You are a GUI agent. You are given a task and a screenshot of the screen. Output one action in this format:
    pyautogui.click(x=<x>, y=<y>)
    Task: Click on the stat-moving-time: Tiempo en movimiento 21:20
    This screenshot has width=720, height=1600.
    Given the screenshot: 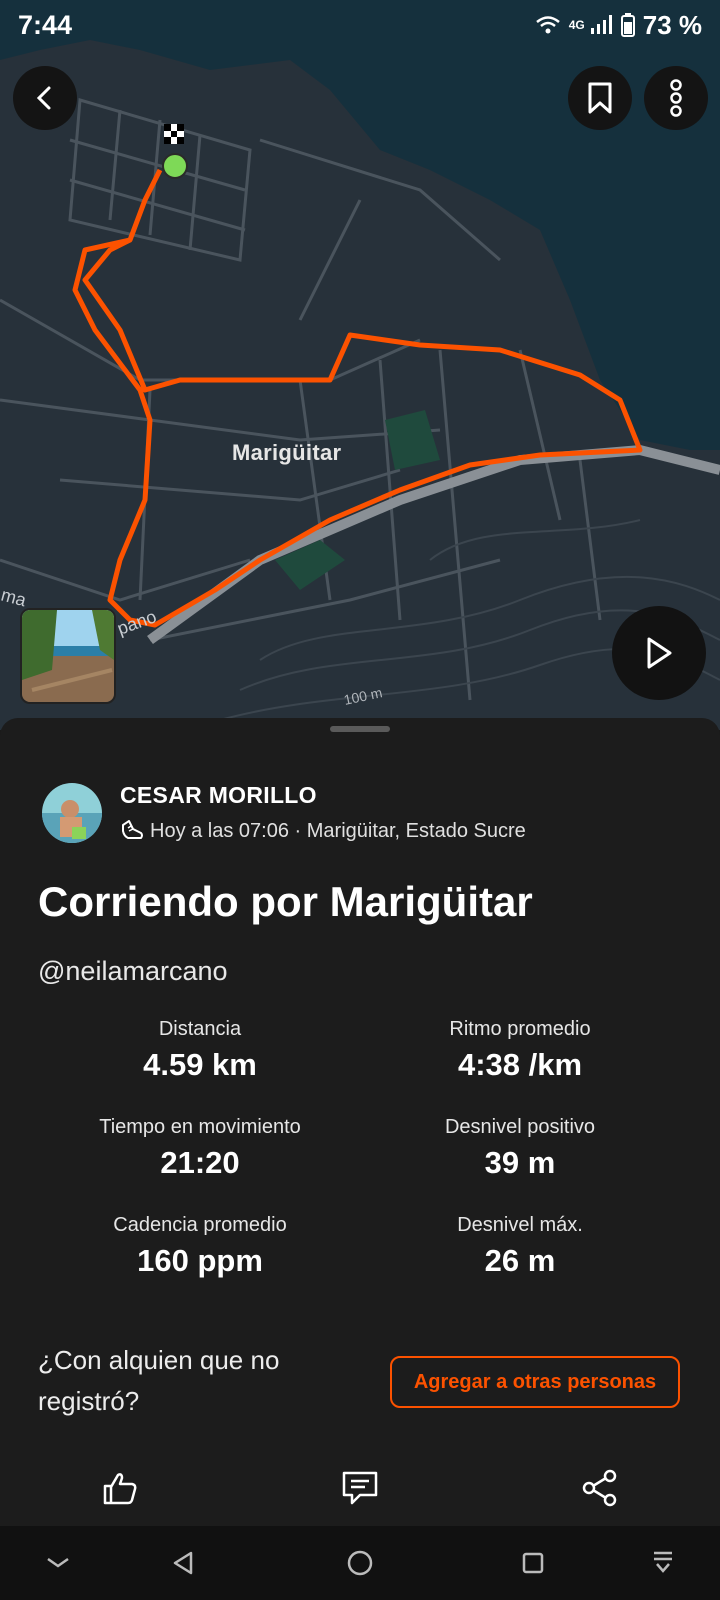 What is the action you would take?
    pyautogui.click(x=200, y=1148)
    